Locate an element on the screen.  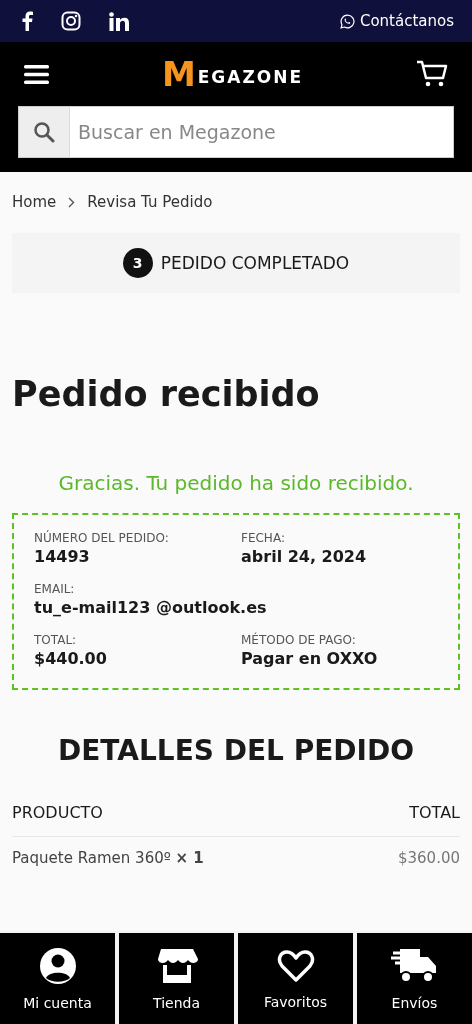
step-label: PEDIDO COMPLETADO is located at coordinates (255, 263).